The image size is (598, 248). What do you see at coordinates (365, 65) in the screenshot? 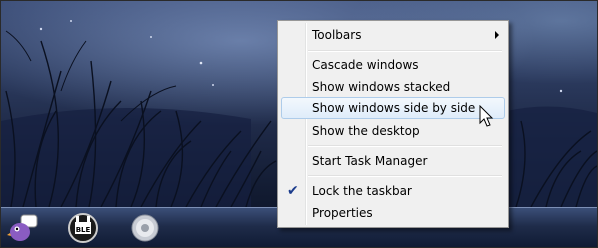
I see `menu-item-label: Cascade windows` at bounding box center [365, 65].